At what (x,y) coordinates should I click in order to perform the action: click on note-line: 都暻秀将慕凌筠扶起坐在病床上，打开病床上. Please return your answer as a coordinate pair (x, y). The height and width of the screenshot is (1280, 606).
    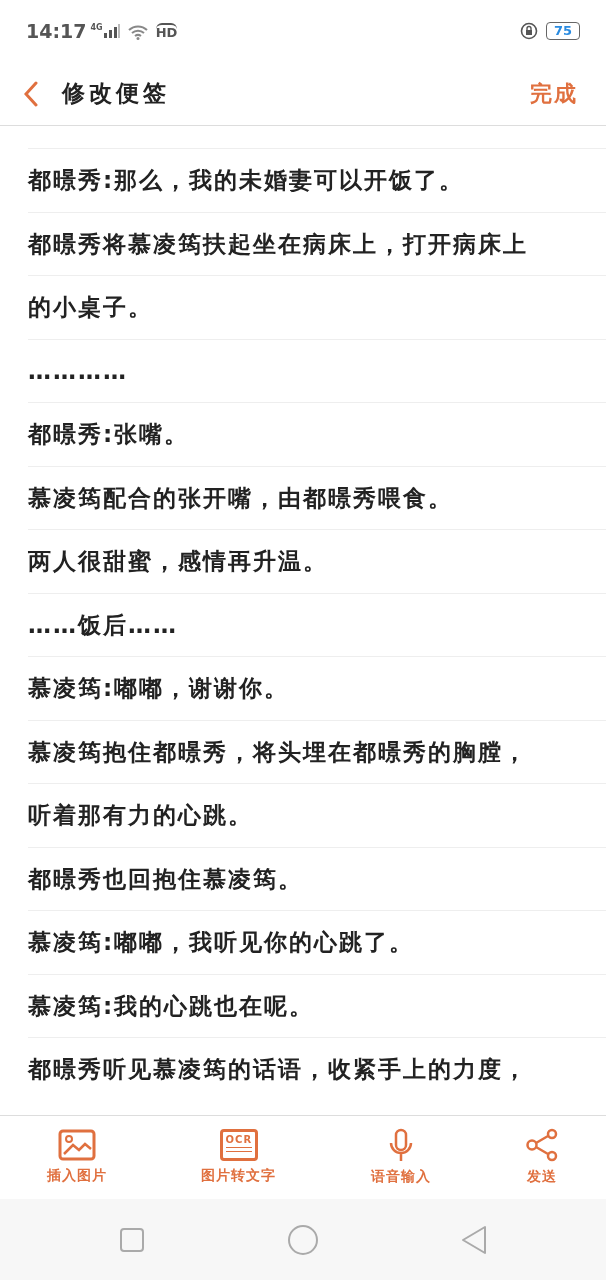
    Looking at the image, I should click on (278, 244).